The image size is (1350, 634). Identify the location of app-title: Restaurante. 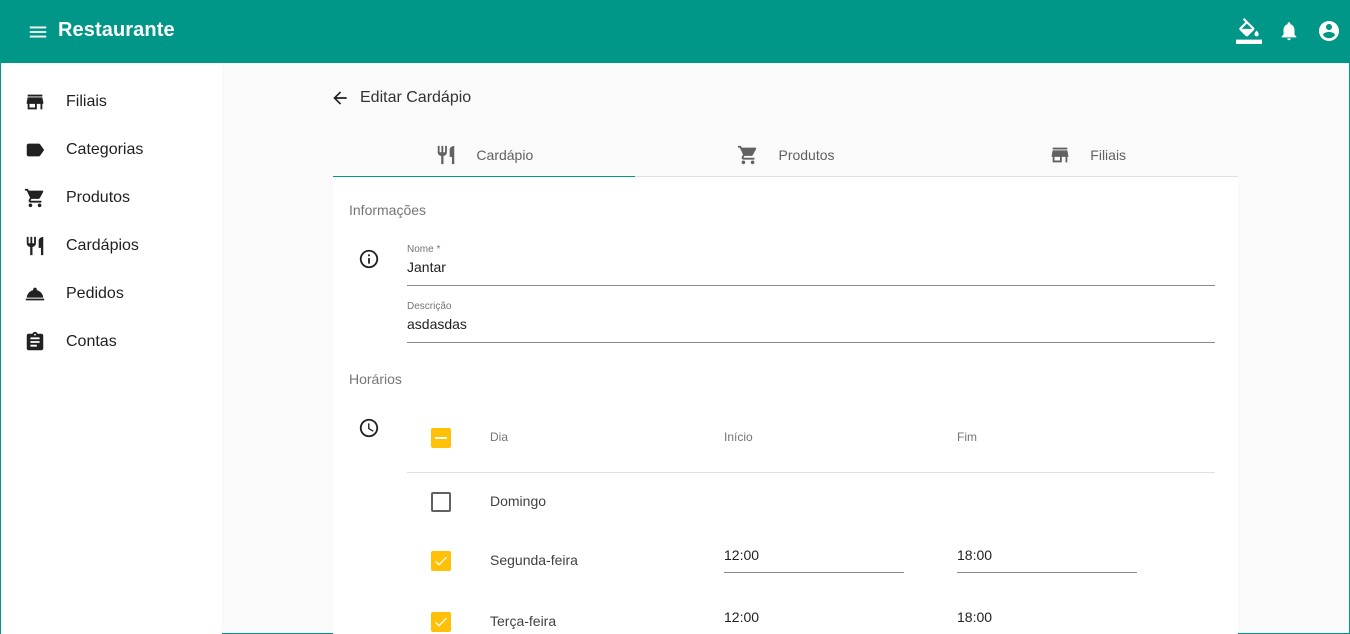
(116, 30).